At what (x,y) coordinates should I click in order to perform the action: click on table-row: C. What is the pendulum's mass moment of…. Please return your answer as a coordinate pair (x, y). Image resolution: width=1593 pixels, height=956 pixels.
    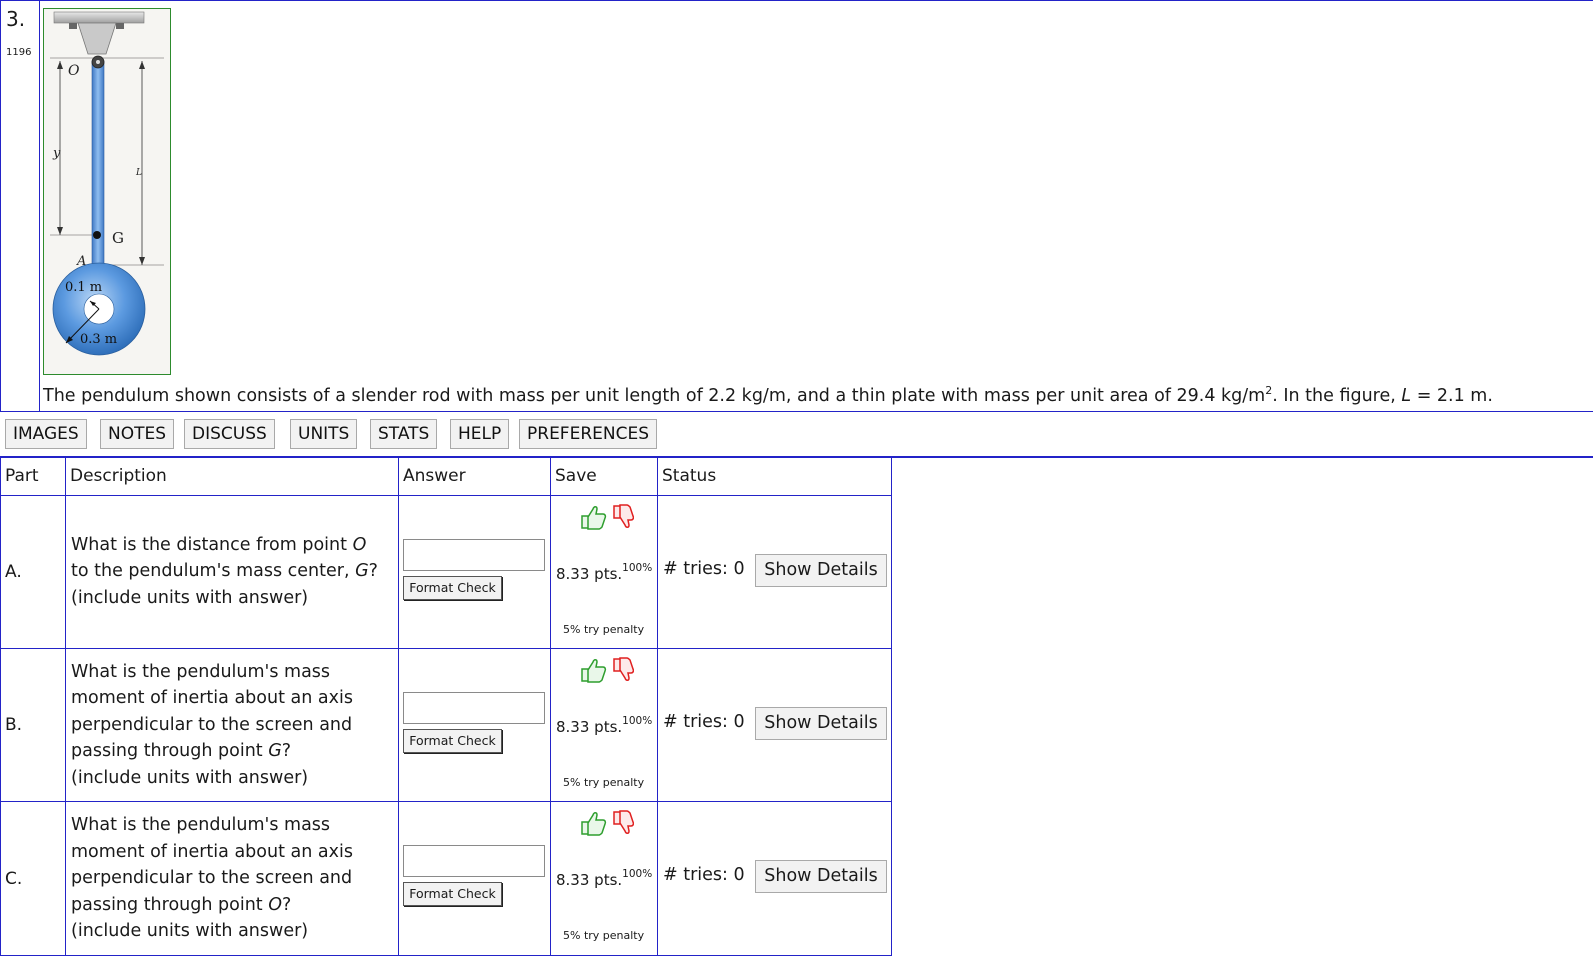
    Looking at the image, I should click on (446, 878).